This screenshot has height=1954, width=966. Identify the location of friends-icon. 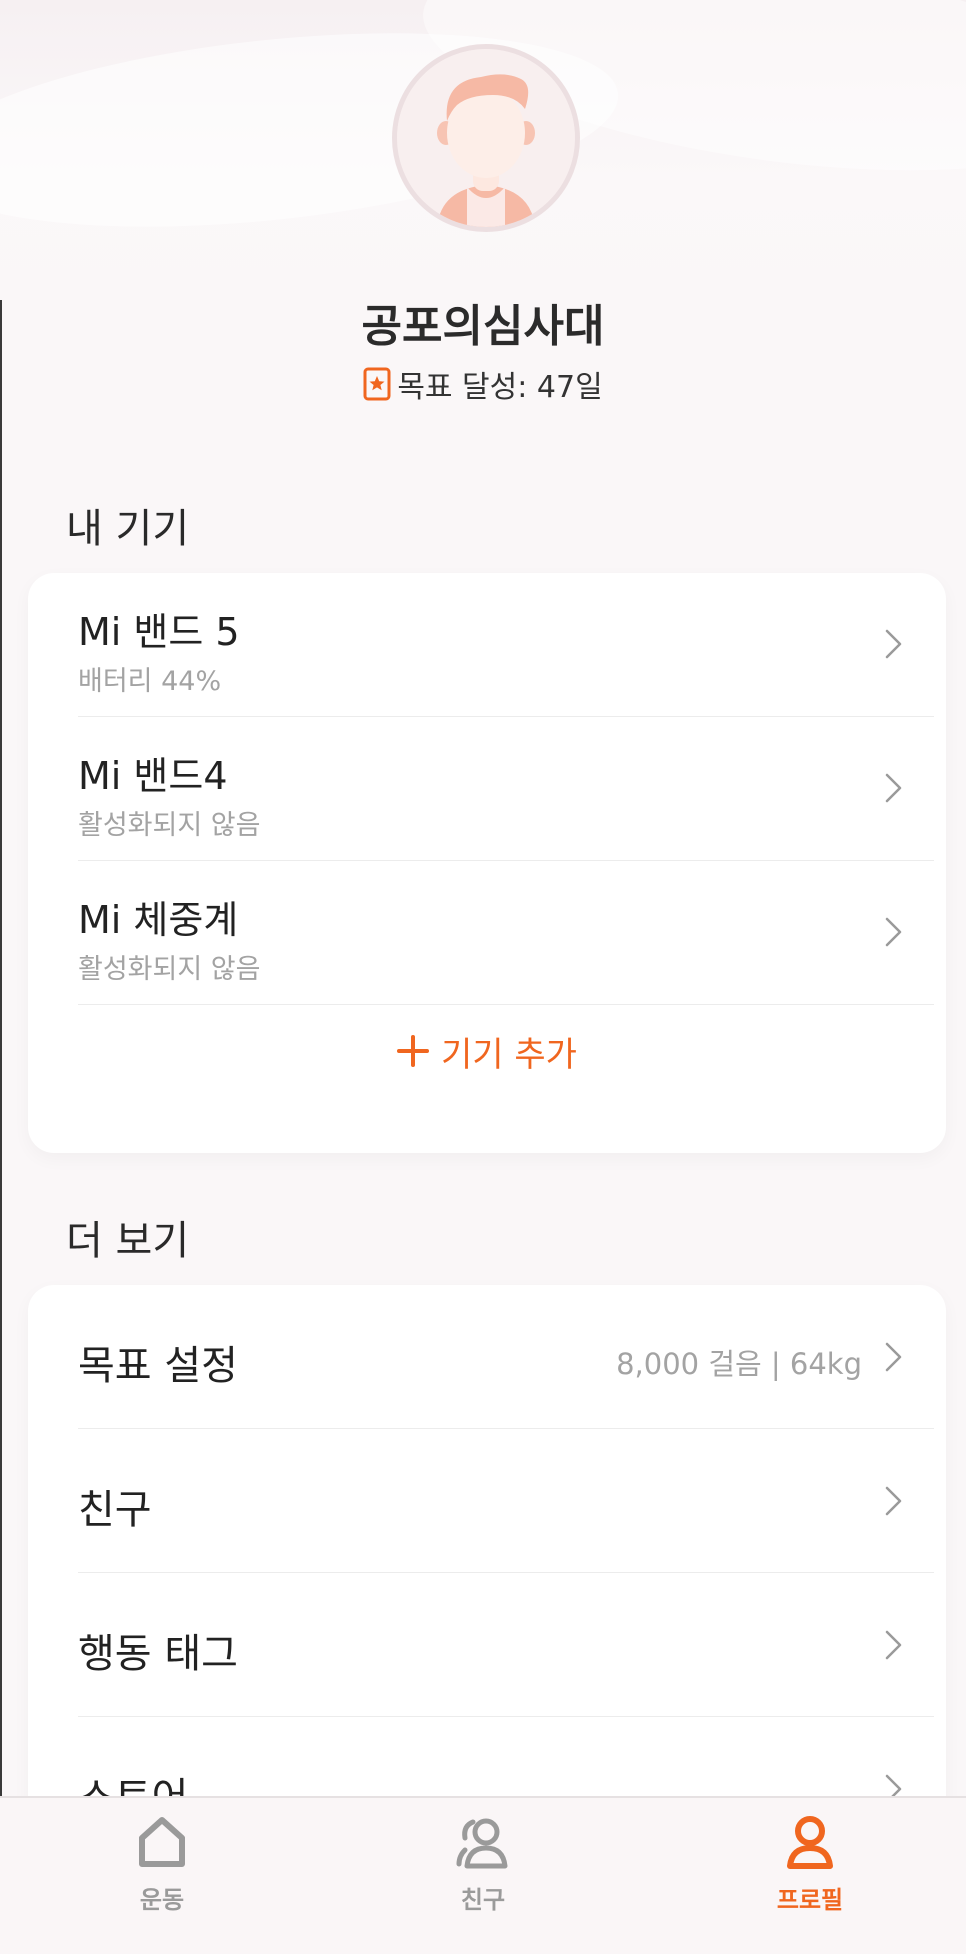
(482, 1843).